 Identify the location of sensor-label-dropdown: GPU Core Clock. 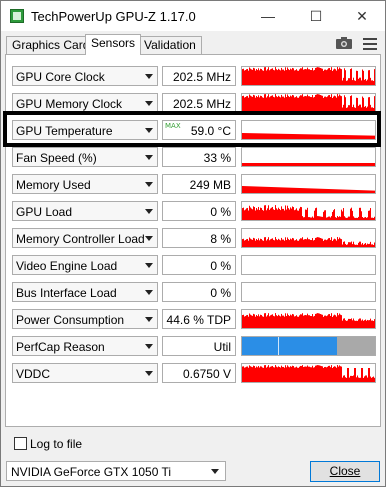
(85, 76).